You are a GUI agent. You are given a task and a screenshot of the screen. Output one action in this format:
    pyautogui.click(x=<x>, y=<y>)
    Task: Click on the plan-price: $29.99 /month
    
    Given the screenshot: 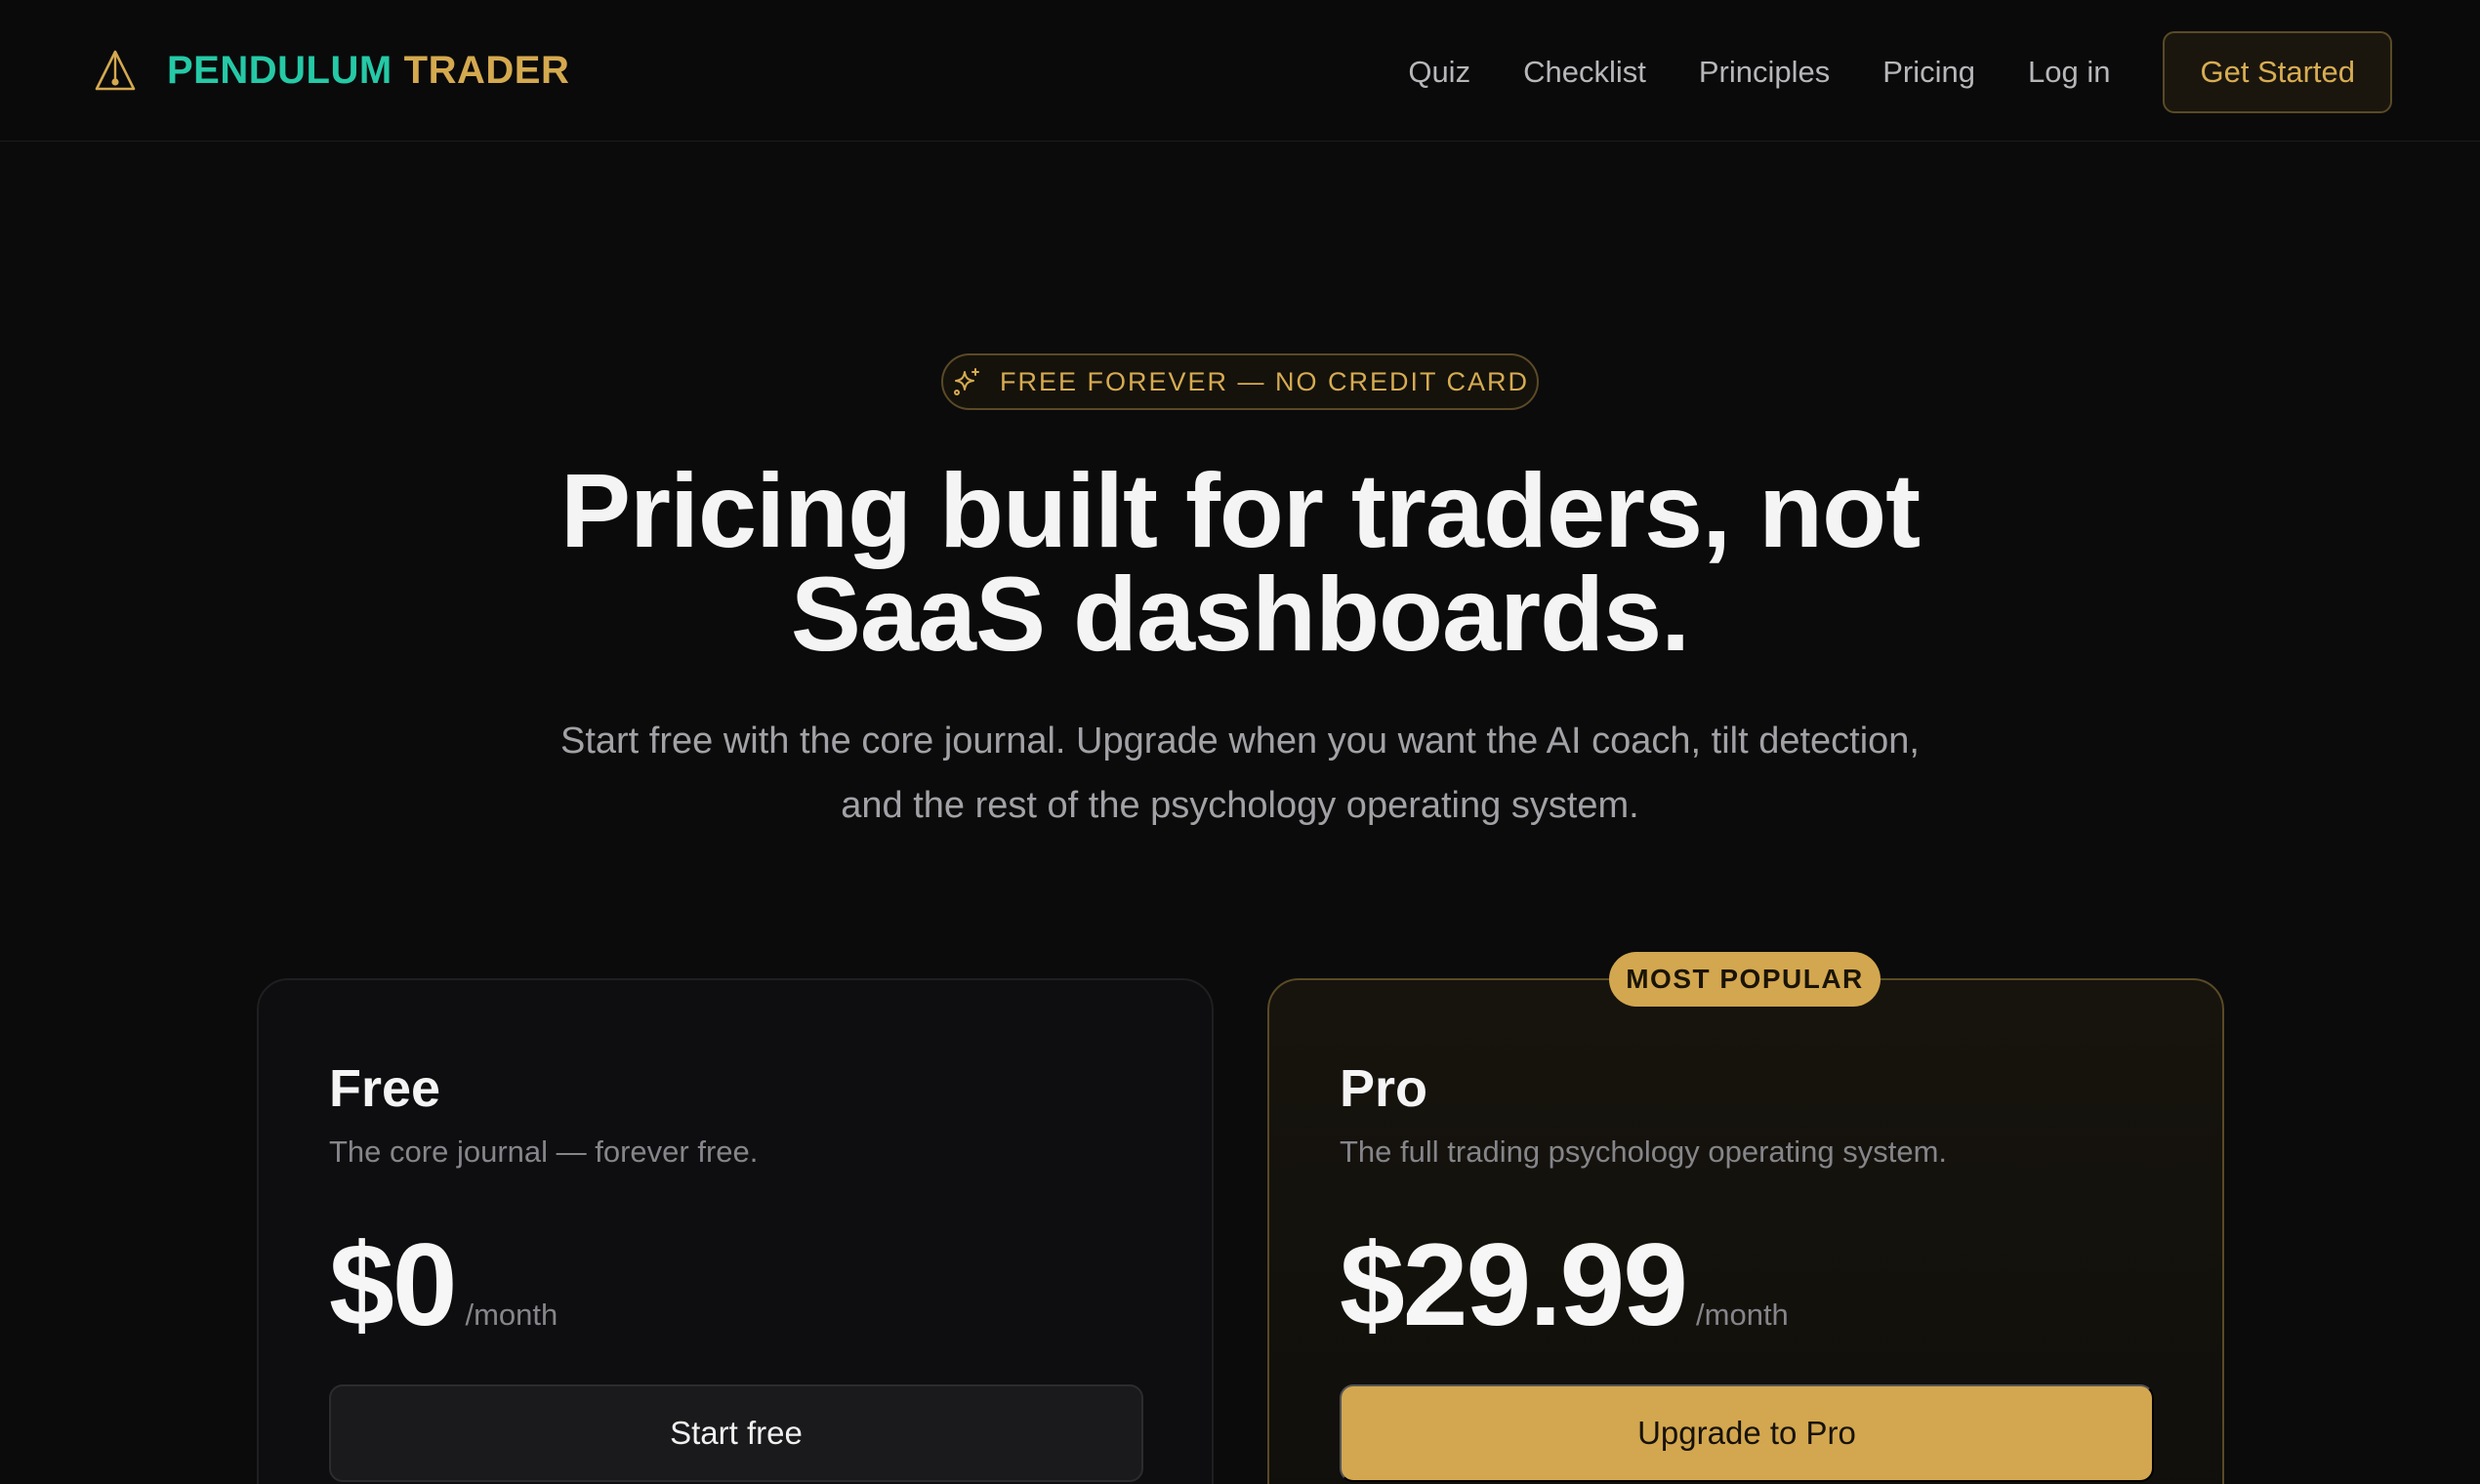 What is the action you would take?
    pyautogui.click(x=1564, y=1285)
    